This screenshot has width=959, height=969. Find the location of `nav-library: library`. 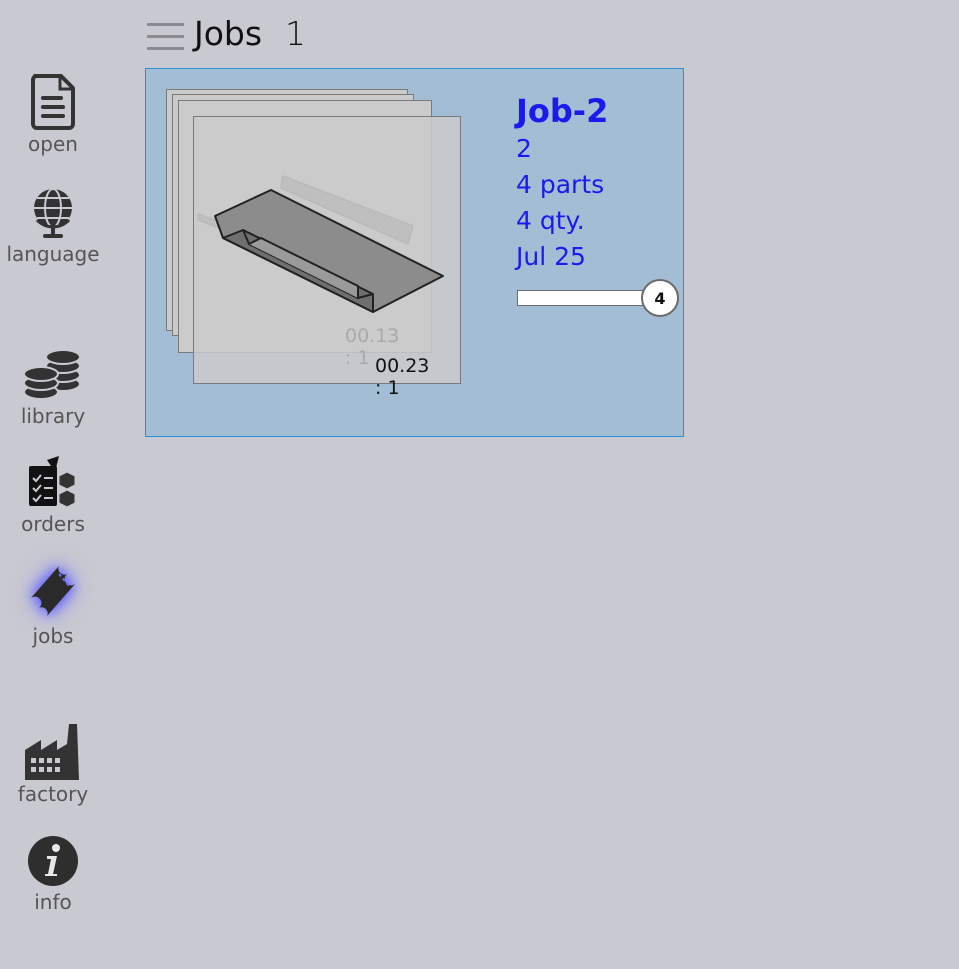

nav-library: library is located at coordinates (53, 386).